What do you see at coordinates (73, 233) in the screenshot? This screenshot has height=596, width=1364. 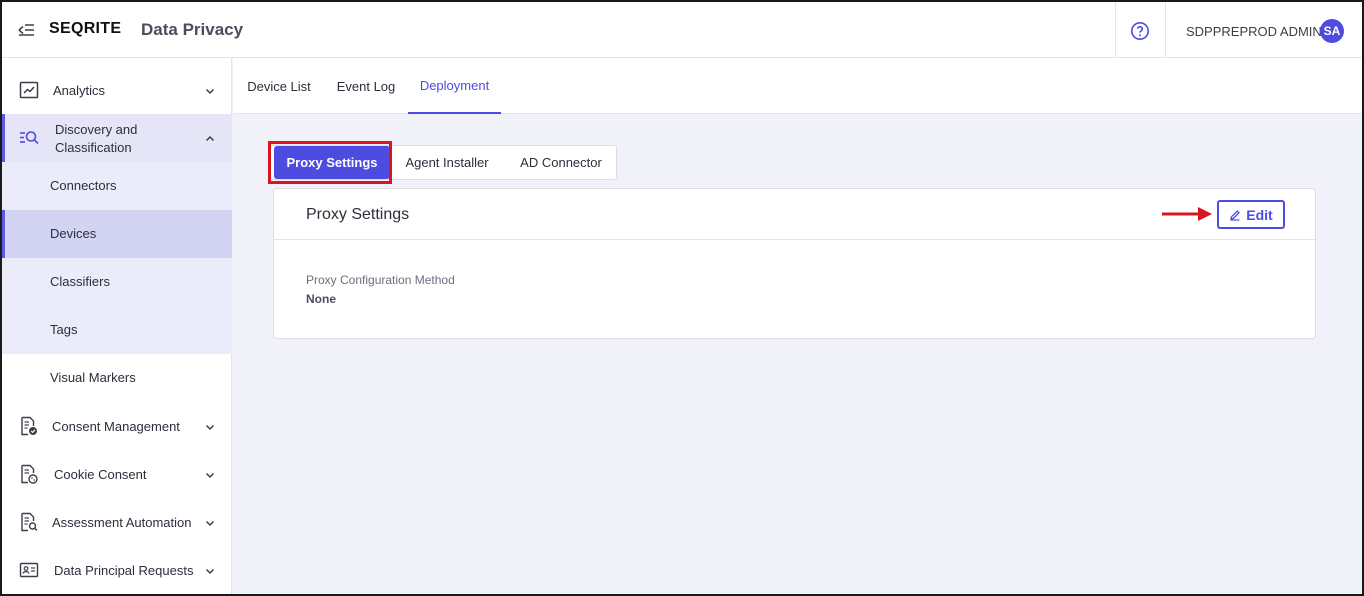 I see `subitem-label: Devices` at bounding box center [73, 233].